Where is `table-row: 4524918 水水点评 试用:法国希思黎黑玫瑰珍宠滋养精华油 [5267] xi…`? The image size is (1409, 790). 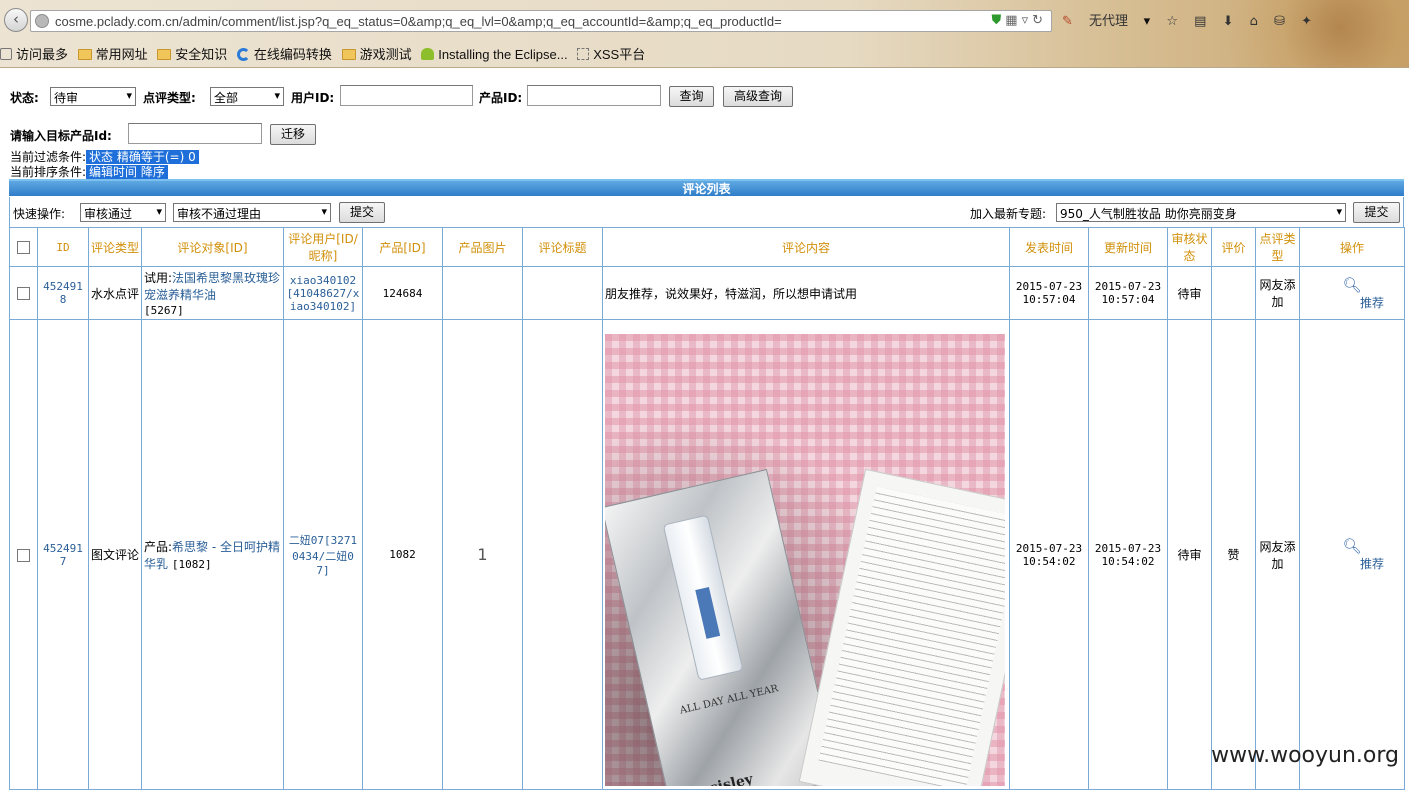
table-row: 4524918 水水点评 试用:法国希思黎黑玫瑰珍宠滋养精华油 [5267] xi… is located at coordinates (707, 293).